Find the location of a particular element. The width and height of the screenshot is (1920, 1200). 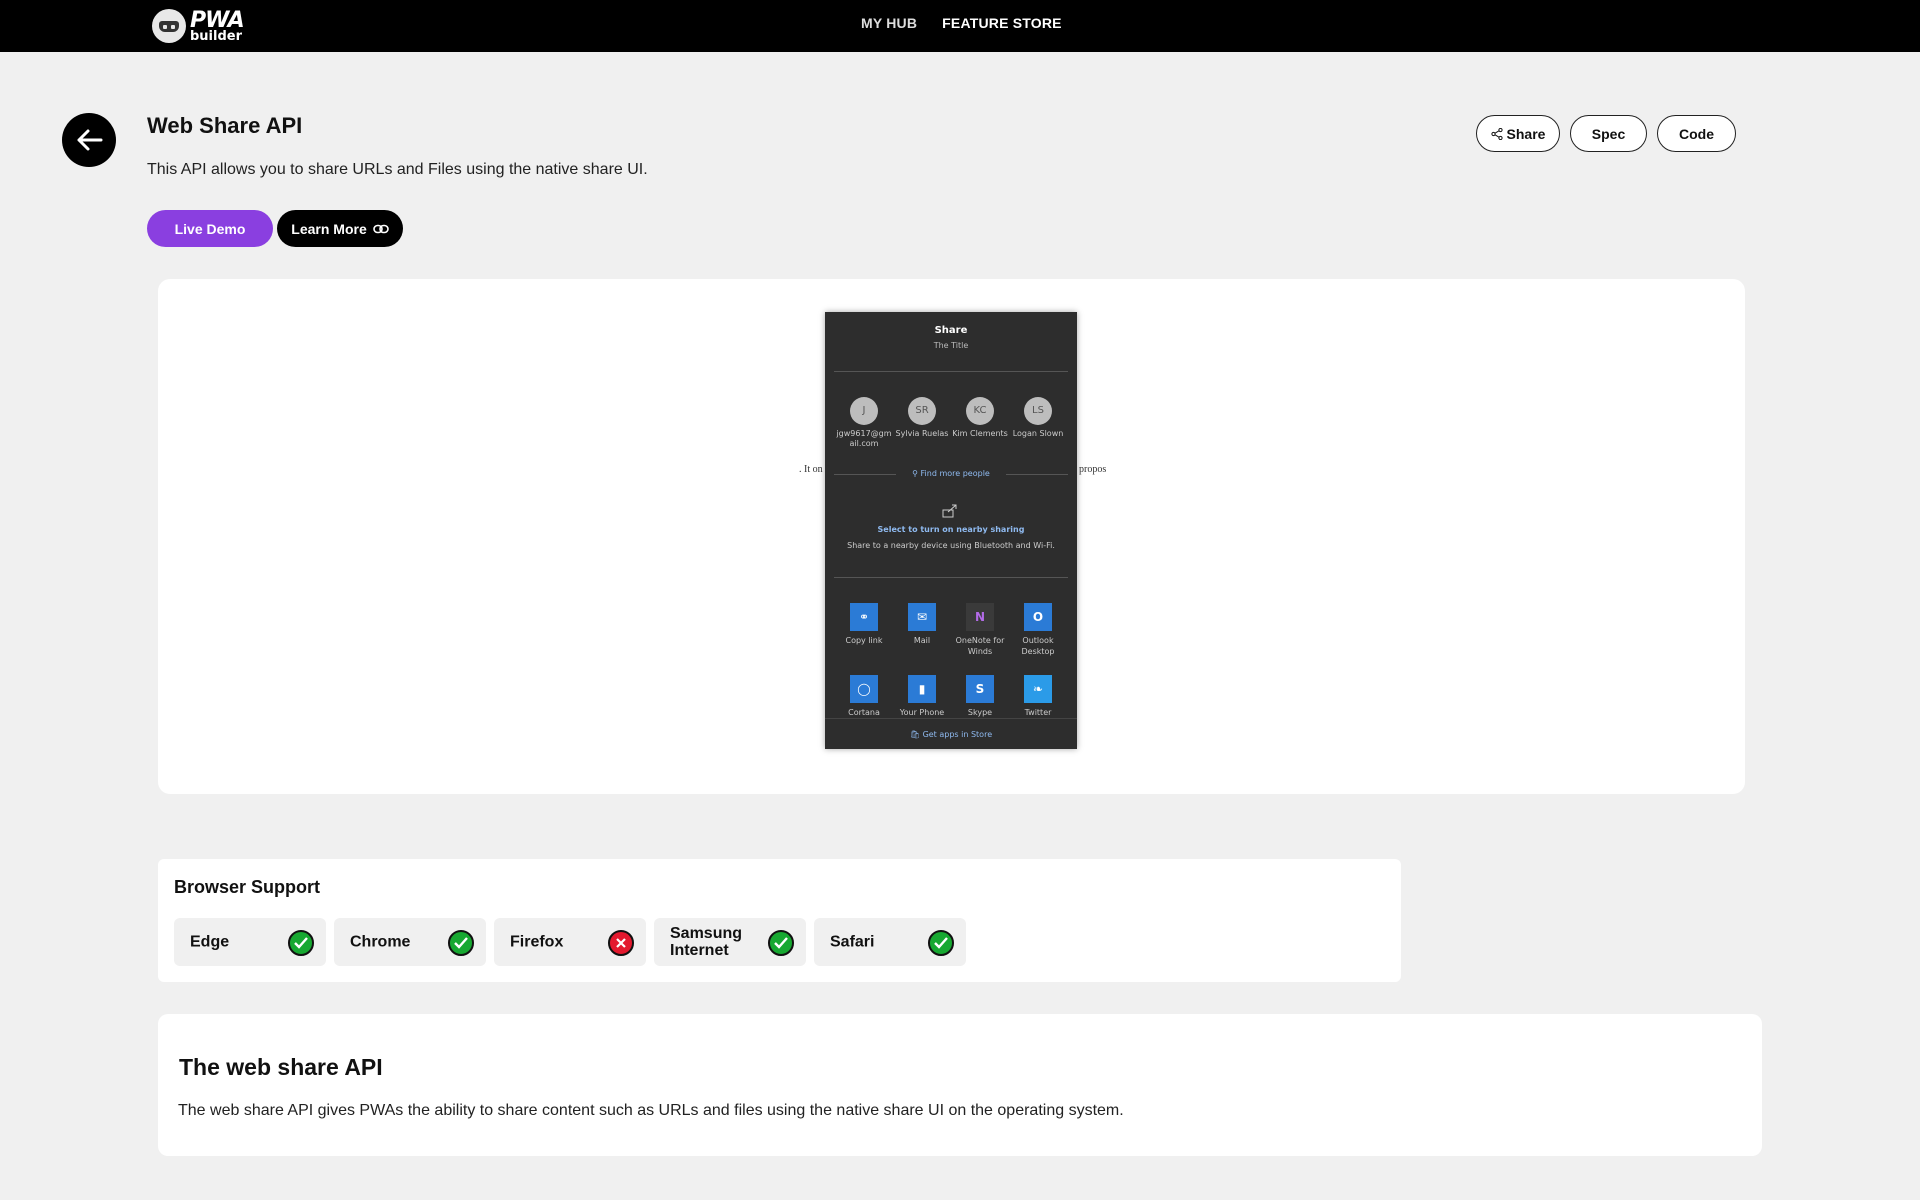

back-button is located at coordinates (89, 140).